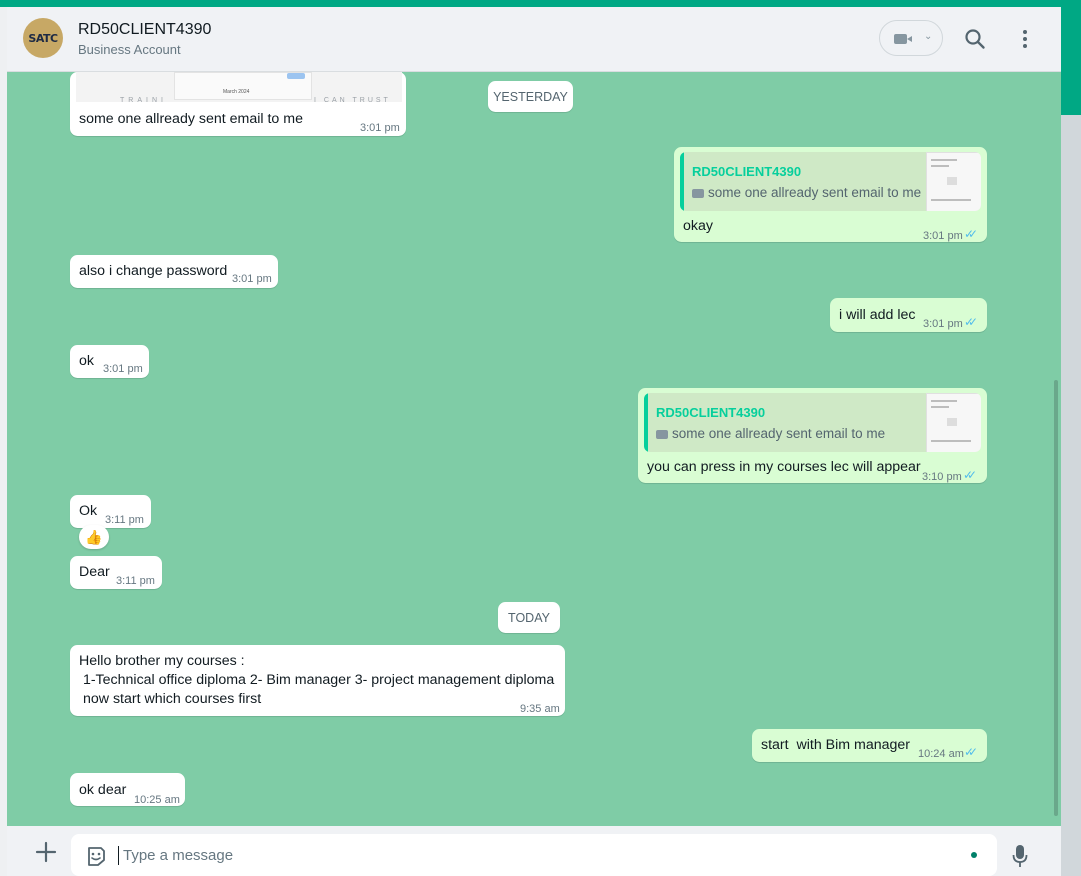 The image size is (1081, 876). What do you see at coordinates (129, 49) in the screenshot?
I see `contact-status: Business Account` at bounding box center [129, 49].